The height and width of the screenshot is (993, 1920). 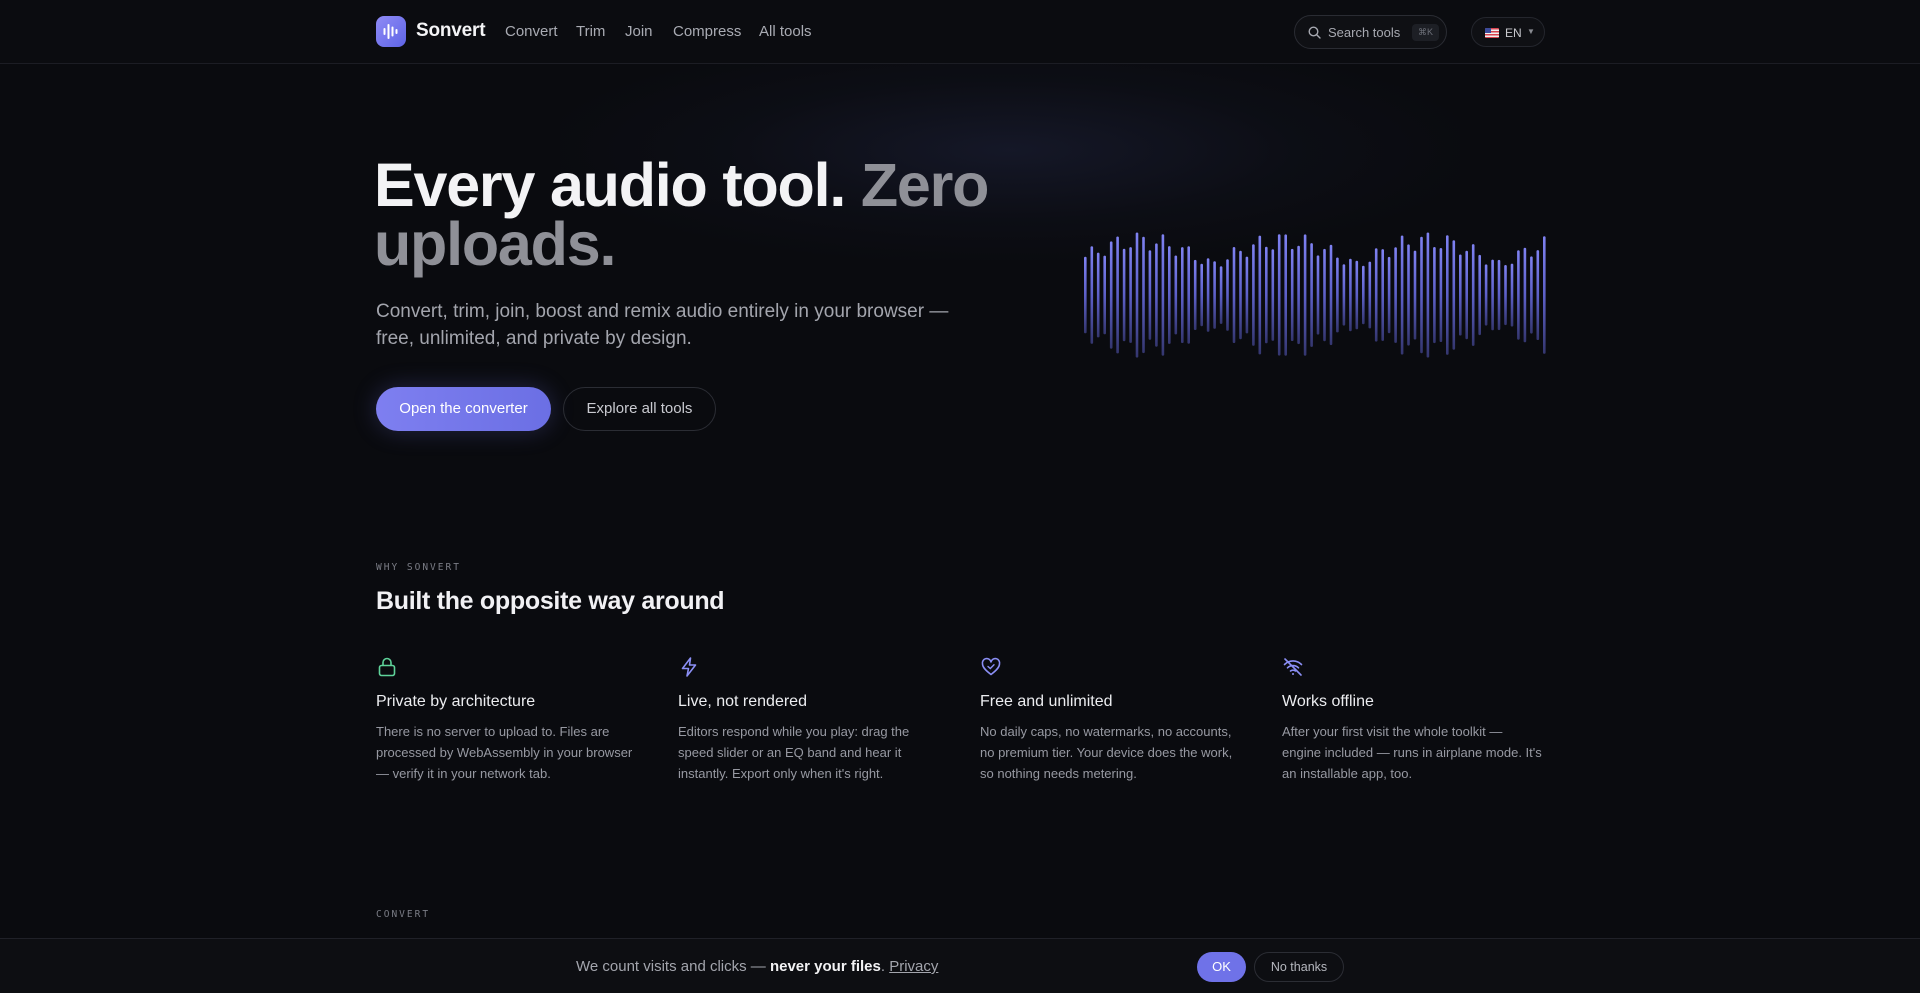 I want to click on open-converter-button: Open the converter, so click(x=463, y=409).